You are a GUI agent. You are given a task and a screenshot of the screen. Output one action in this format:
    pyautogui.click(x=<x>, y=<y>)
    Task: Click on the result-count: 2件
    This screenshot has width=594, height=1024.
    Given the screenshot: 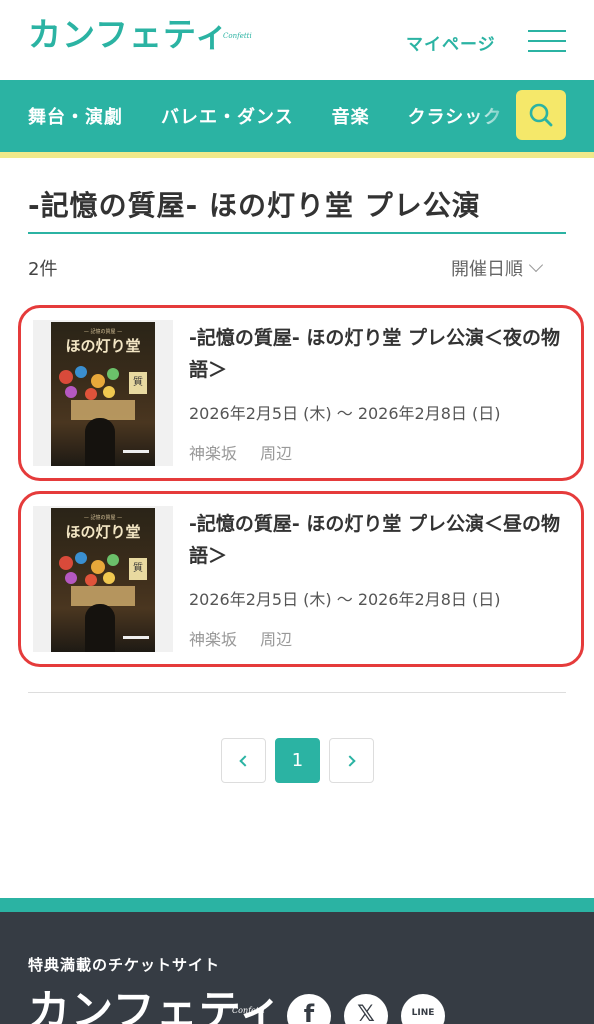 What is the action you would take?
    pyautogui.click(x=43, y=269)
    